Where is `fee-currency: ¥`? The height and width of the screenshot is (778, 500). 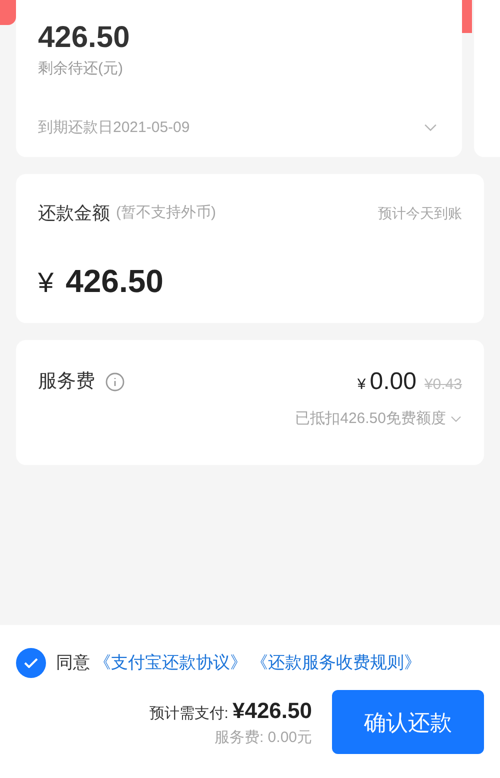
fee-currency: ¥ is located at coordinates (361, 385).